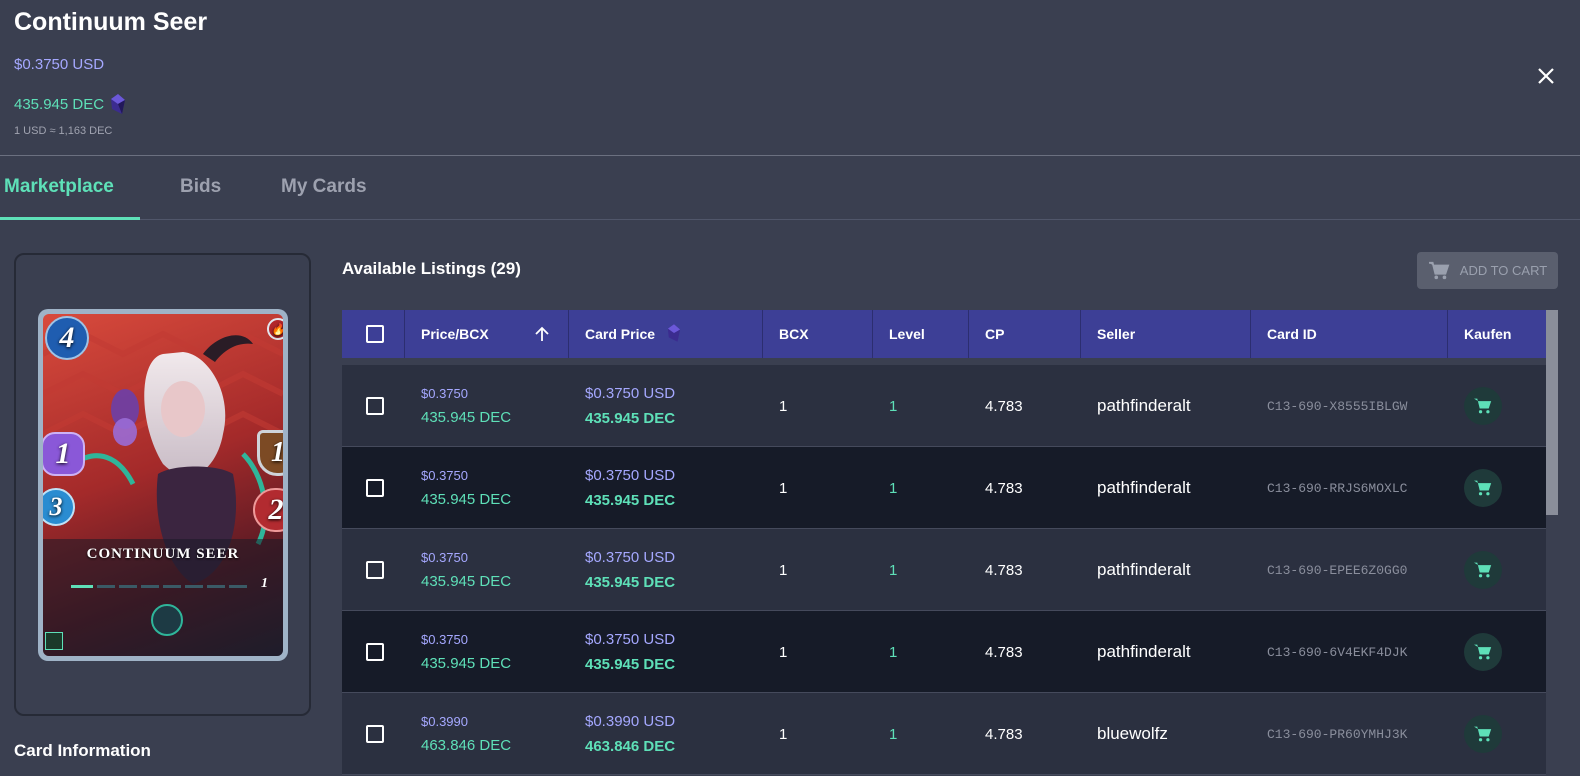  I want to click on select-all-checkbox, so click(375, 334).